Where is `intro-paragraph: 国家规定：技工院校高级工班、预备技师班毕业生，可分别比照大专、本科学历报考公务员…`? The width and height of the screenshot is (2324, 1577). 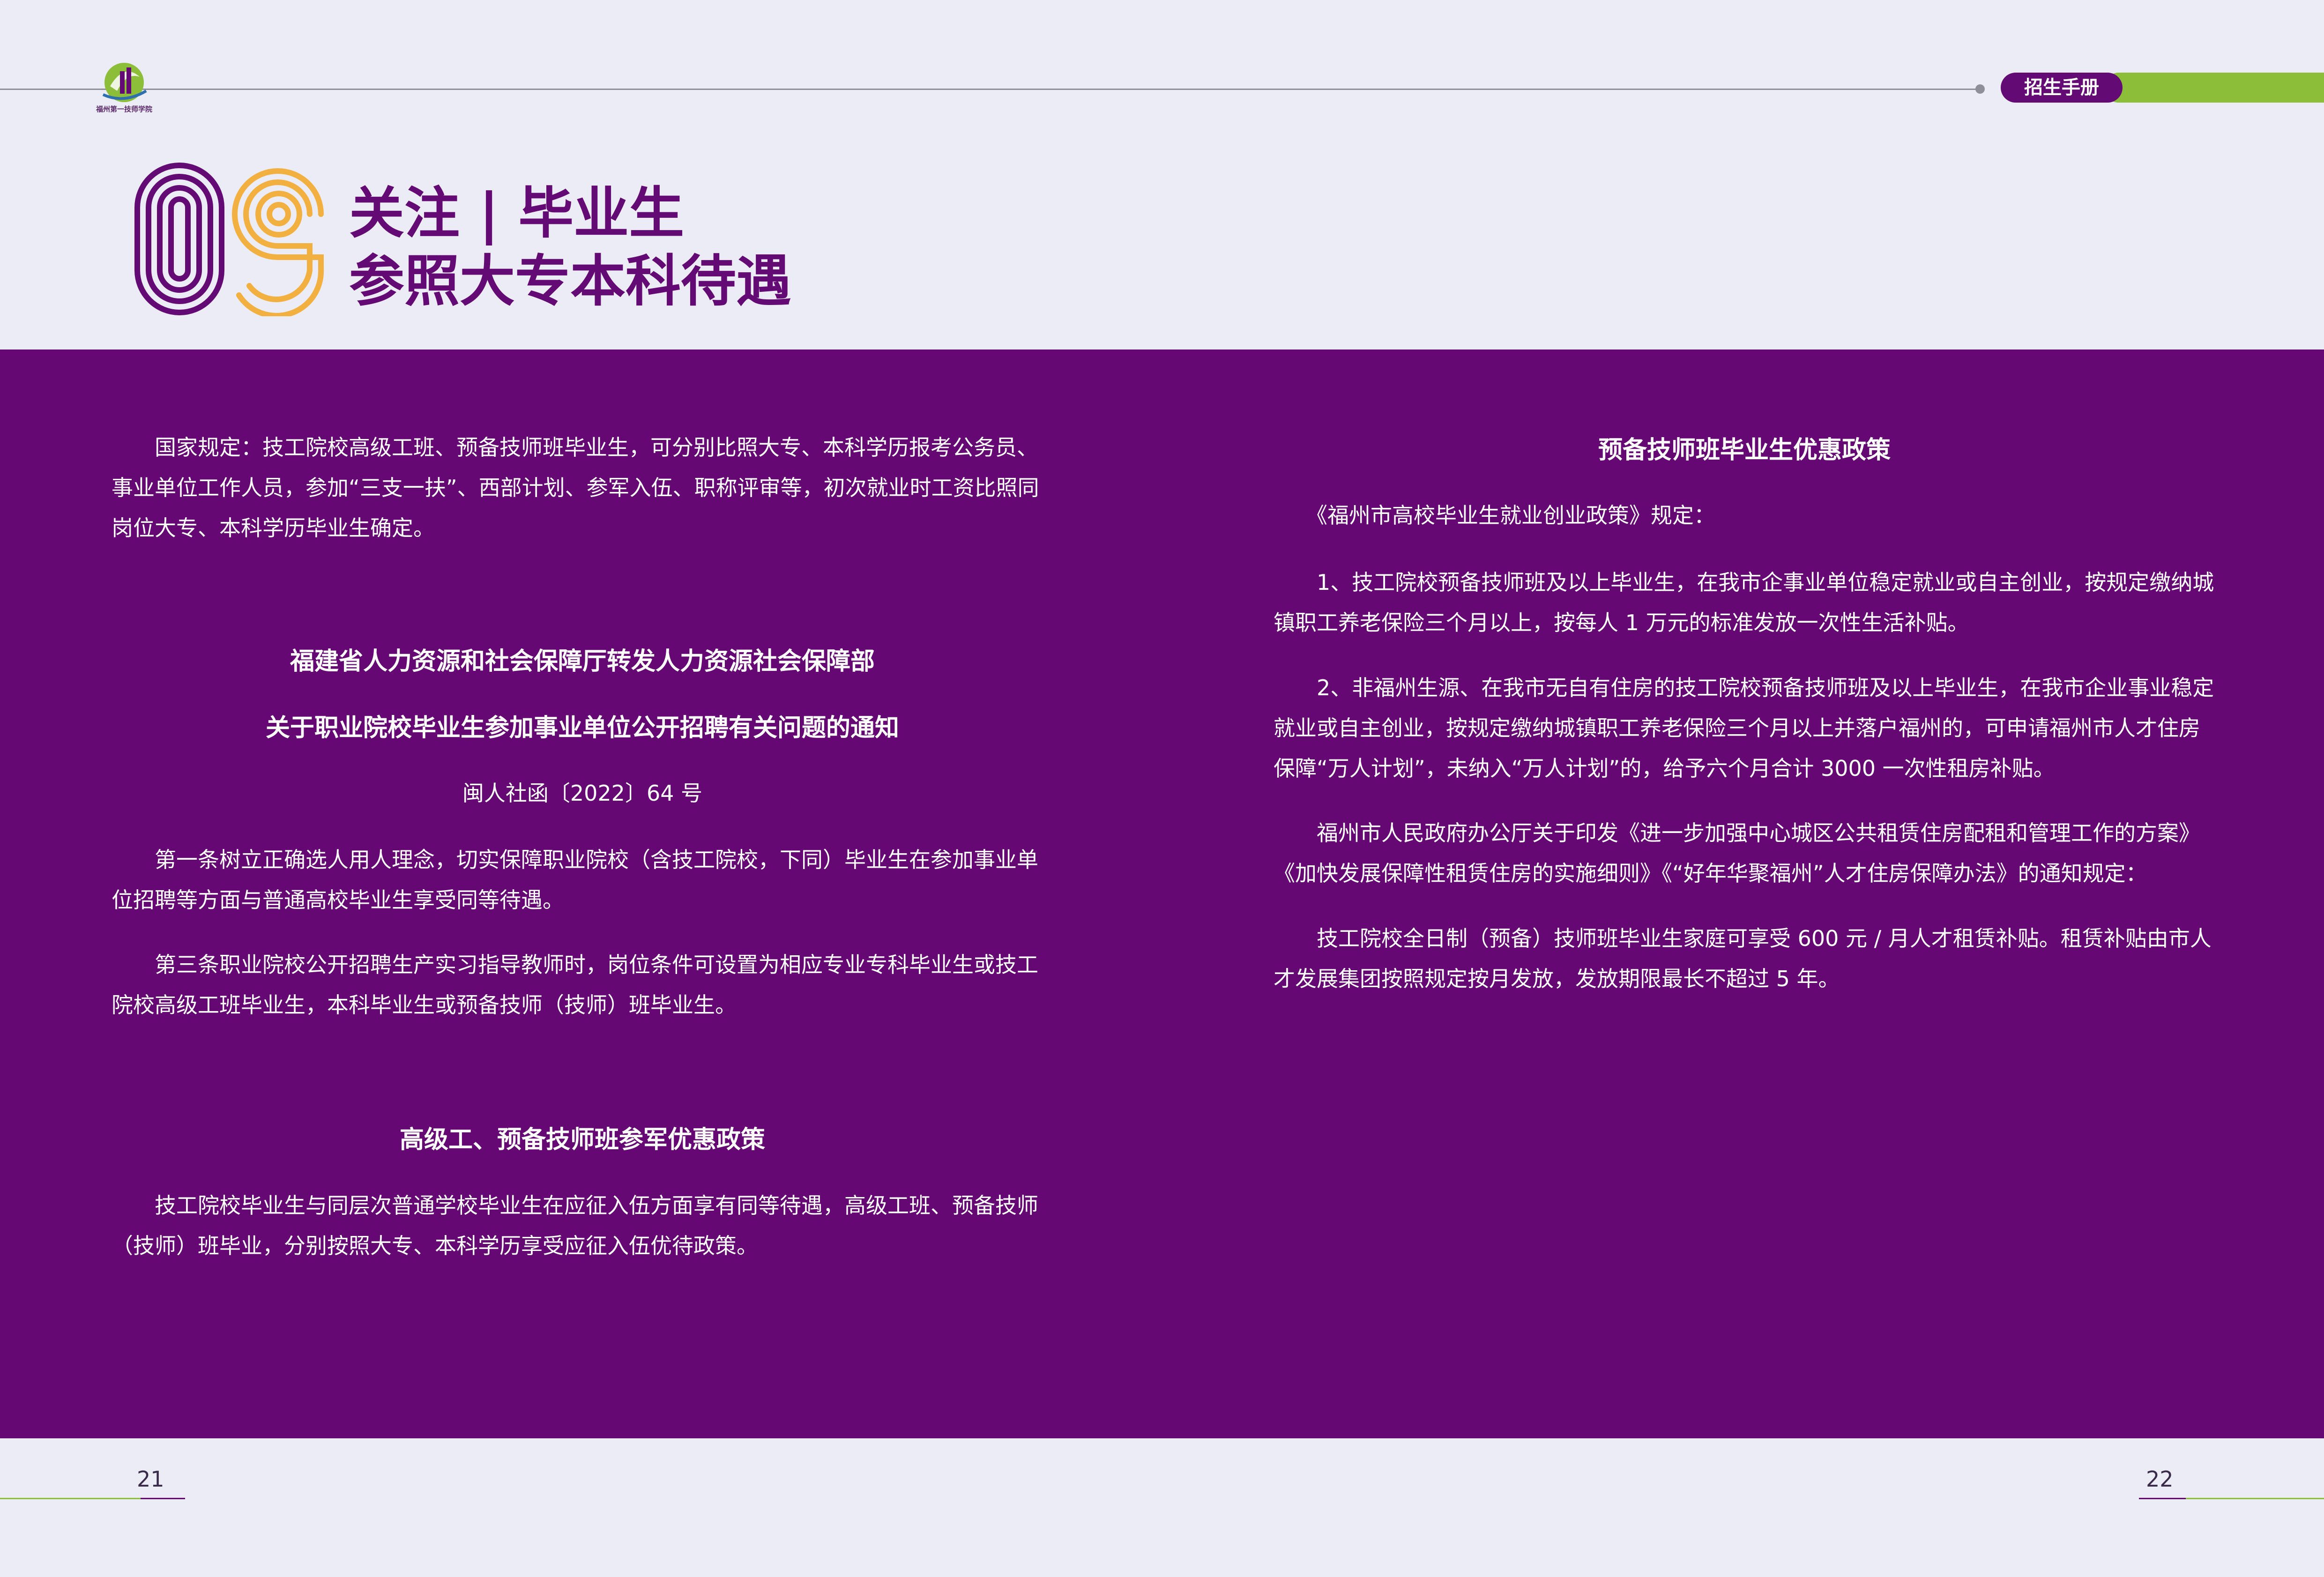 intro-paragraph: 国家规定：技工院校高级工班、预备技师班毕业生，可分别比照大专、本科学历报考公务员… is located at coordinates (575, 488).